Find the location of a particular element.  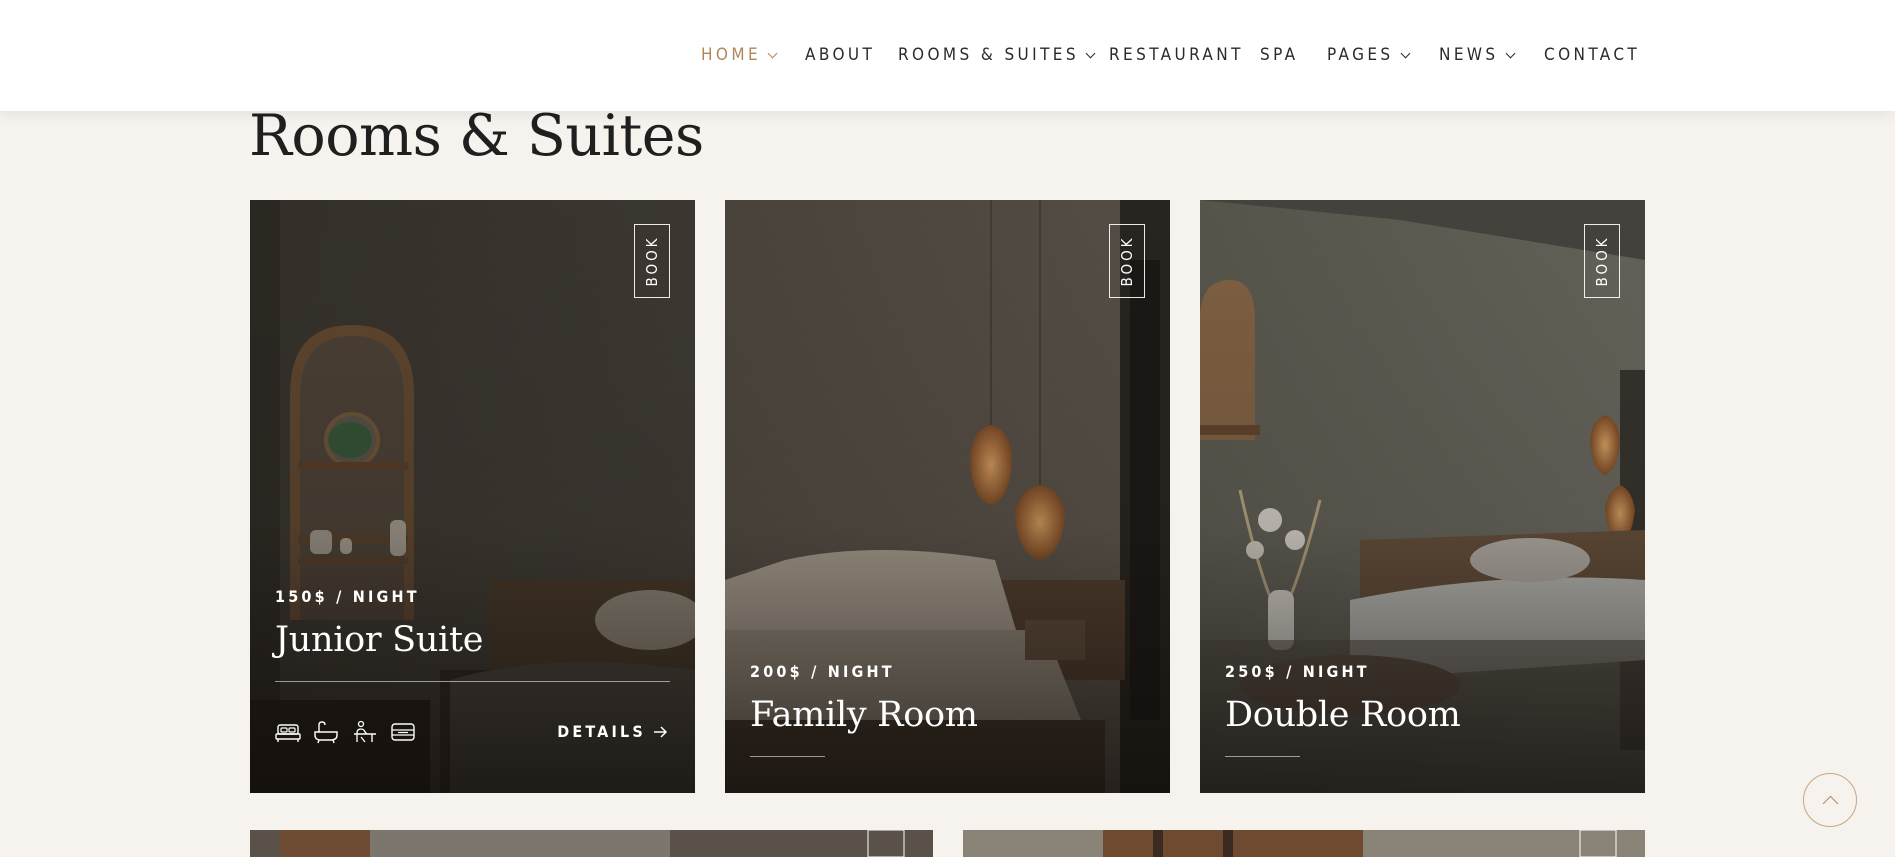

wardrobe-icon is located at coordinates (403, 732).